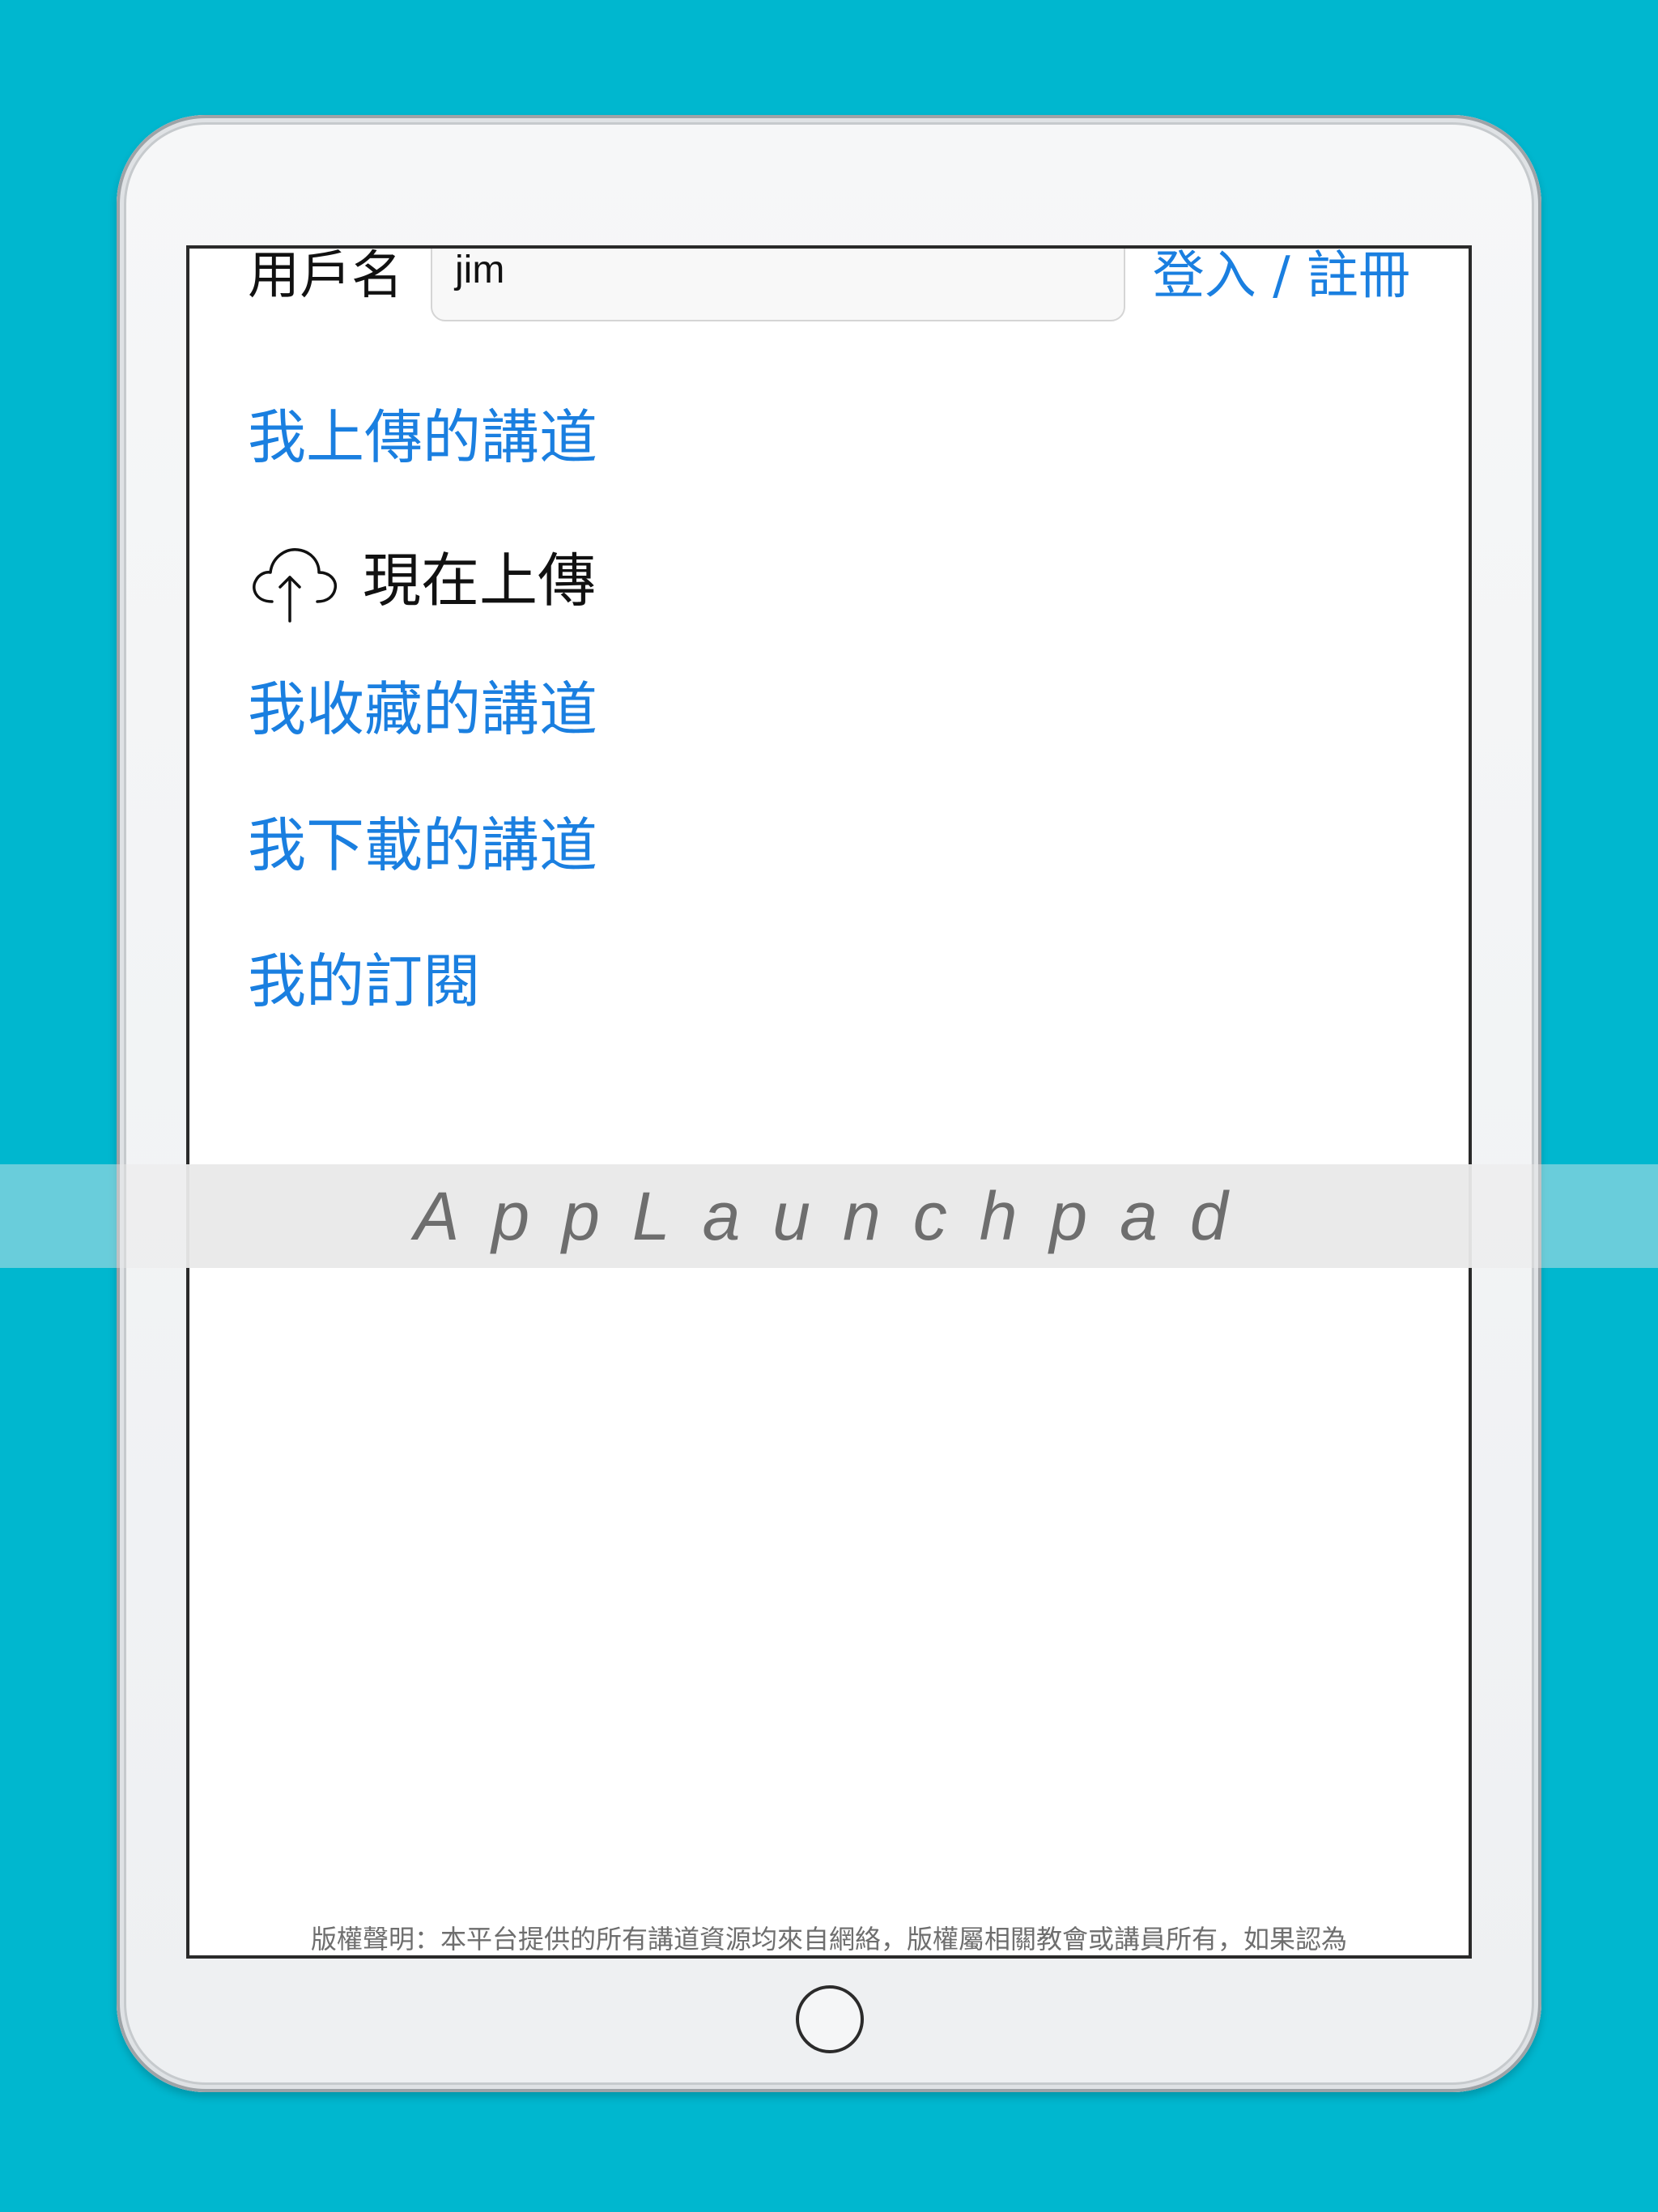  What do you see at coordinates (364, 982) in the screenshot?
I see `my-subscriptions-link: 我的訂閱` at bounding box center [364, 982].